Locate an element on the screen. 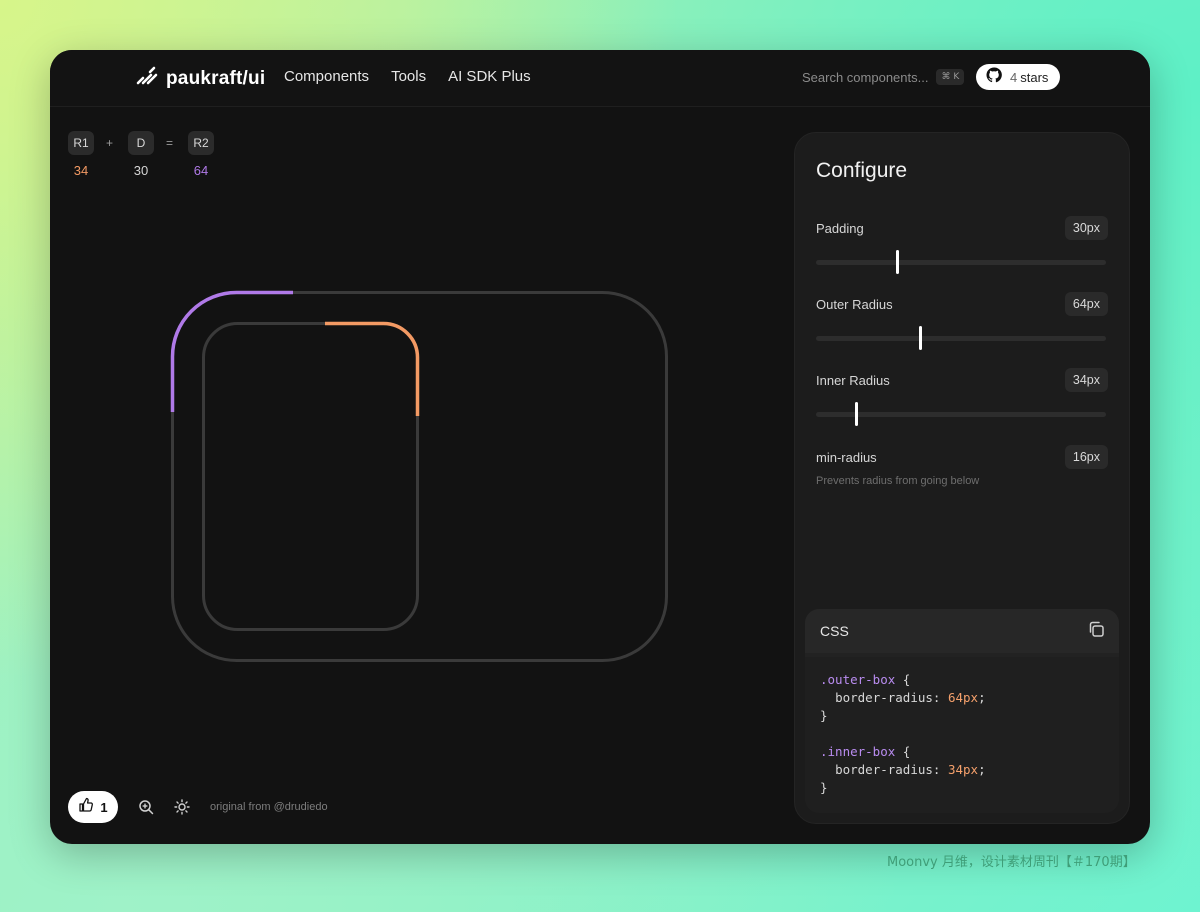  padding-value: 30px is located at coordinates (1086, 228).